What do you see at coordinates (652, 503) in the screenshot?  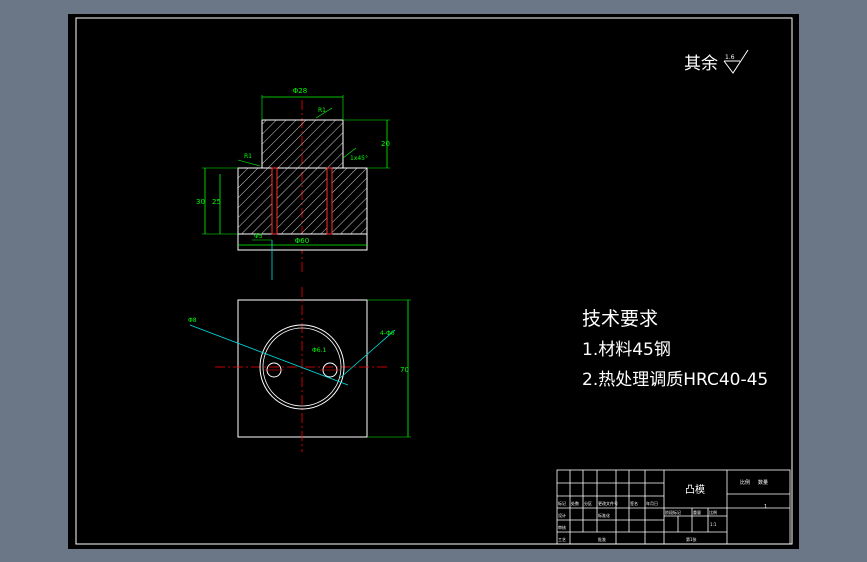 I see `title-date-label: 年月日` at bounding box center [652, 503].